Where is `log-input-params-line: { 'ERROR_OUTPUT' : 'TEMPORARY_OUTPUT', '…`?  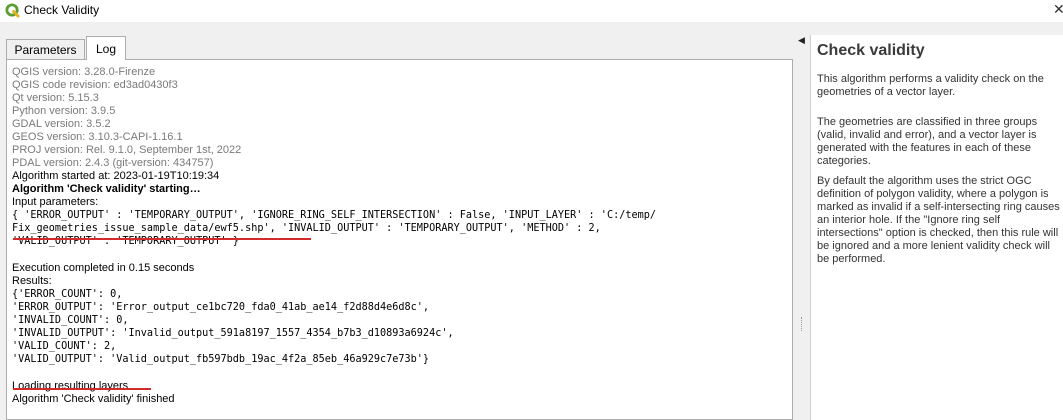 log-input-params-line: { 'ERROR_OUTPUT' : 'TEMPORARY_OUTPUT', '… is located at coordinates (334, 215).